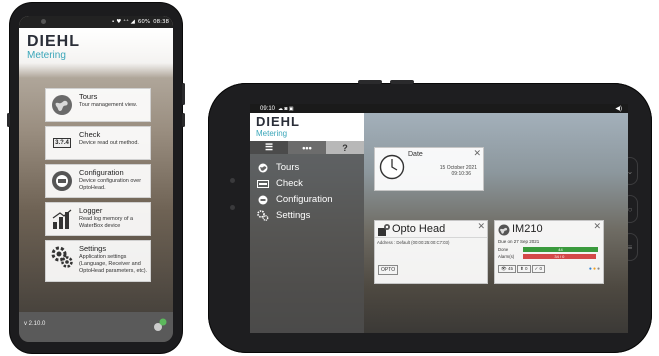 The image size is (659, 356). Describe the element at coordinates (519, 241) in the screenshot. I see `due-date: Due on 27 Sep 2021` at that location.